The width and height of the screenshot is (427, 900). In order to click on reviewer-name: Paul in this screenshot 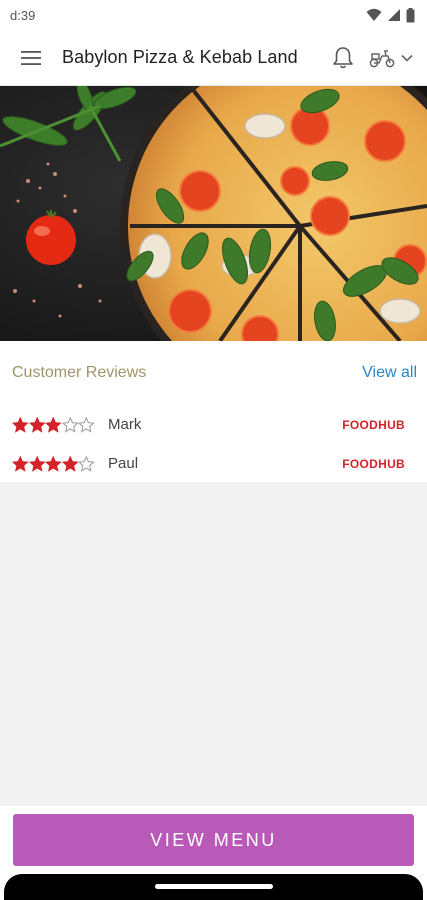, I will do `click(123, 463)`.